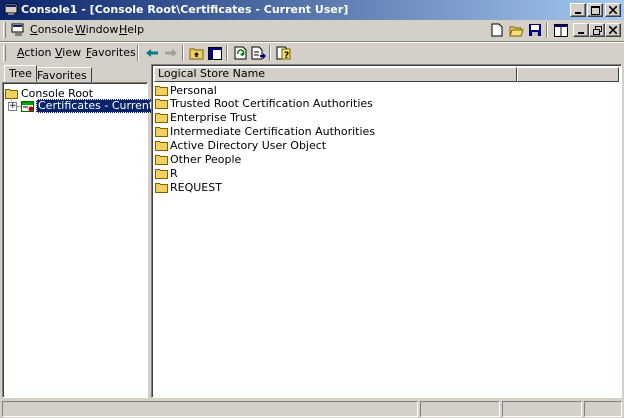  I want to click on help-button: ?, so click(283, 53).